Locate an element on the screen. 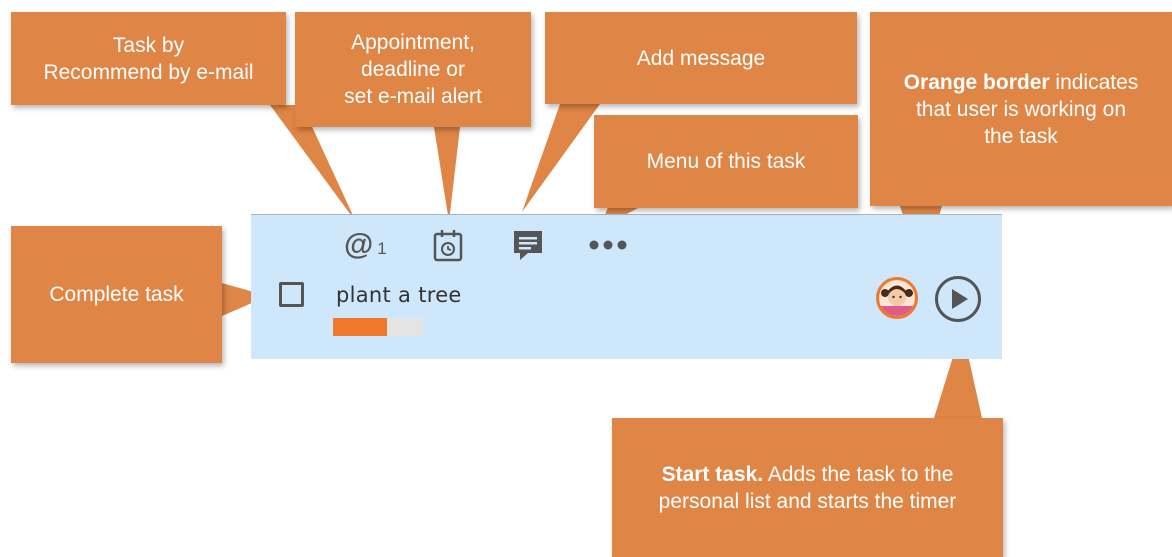 This screenshot has width=1172, height=557. callout-task-by: Task by Recommend by e-mail is located at coordinates (148, 58).